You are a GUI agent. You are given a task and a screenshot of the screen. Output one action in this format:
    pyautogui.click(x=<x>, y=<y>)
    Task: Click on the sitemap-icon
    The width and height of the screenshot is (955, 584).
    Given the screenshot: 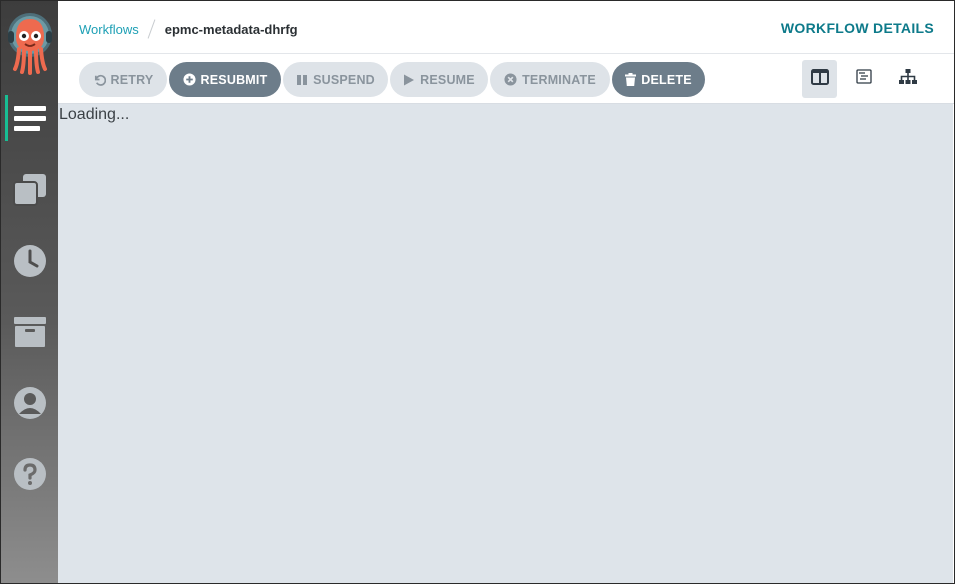 What is the action you would take?
    pyautogui.click(x=907, y=79)
    